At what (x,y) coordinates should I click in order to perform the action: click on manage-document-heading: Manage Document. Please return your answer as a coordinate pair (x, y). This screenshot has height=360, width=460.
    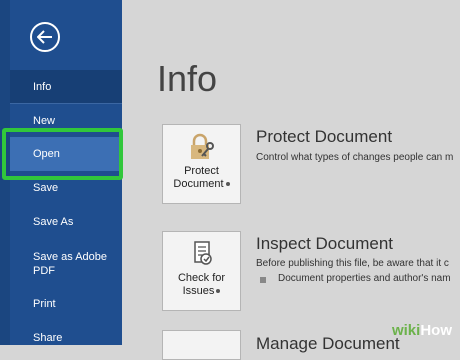
    Looking at the image, I should click on (328, 343).